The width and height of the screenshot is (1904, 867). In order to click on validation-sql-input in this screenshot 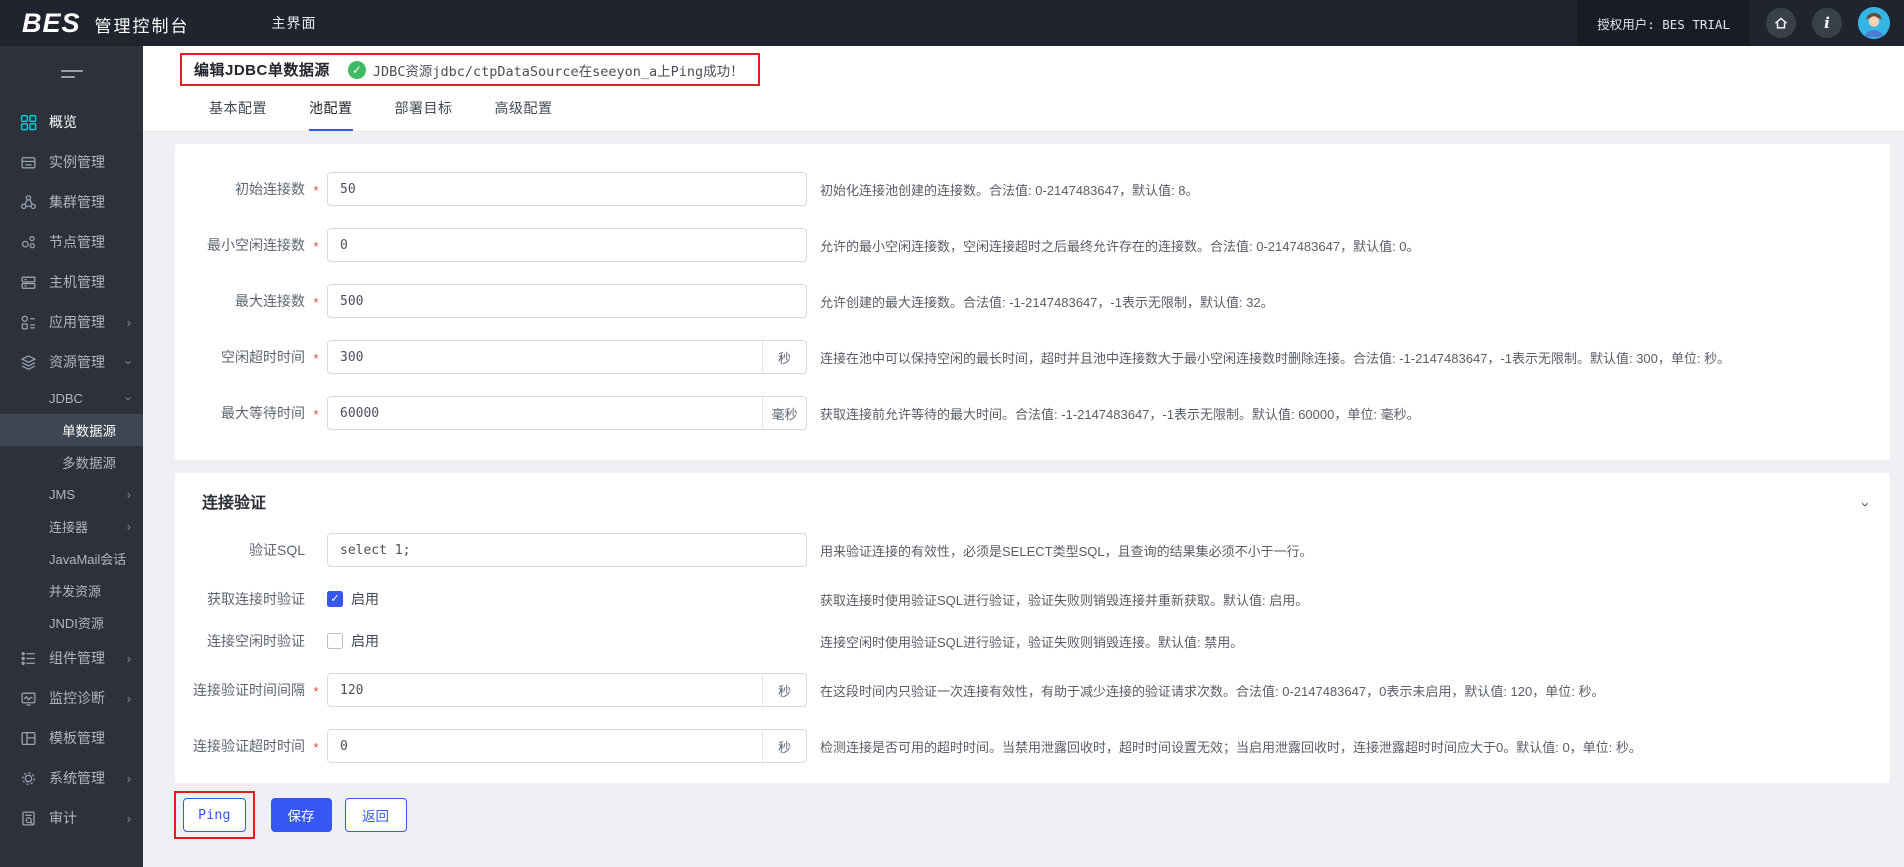, I will do `click(567, 550)`.